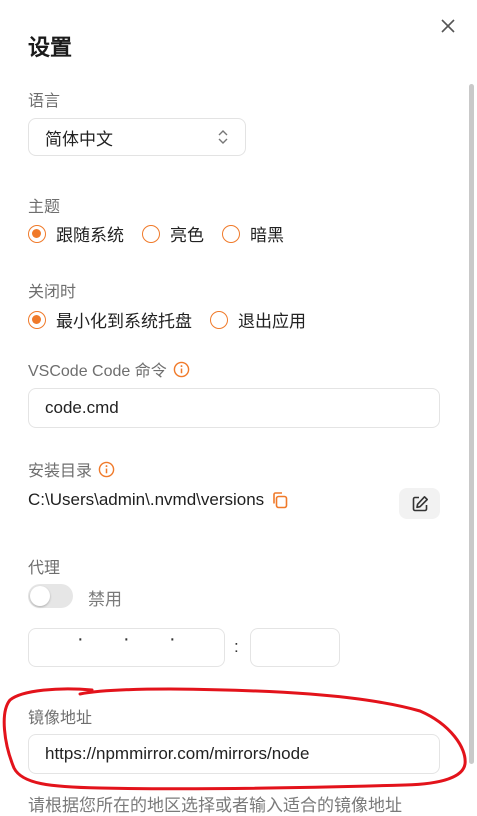  I want to click on vscode-label: VSCode Code 命令, so click(109, 369).